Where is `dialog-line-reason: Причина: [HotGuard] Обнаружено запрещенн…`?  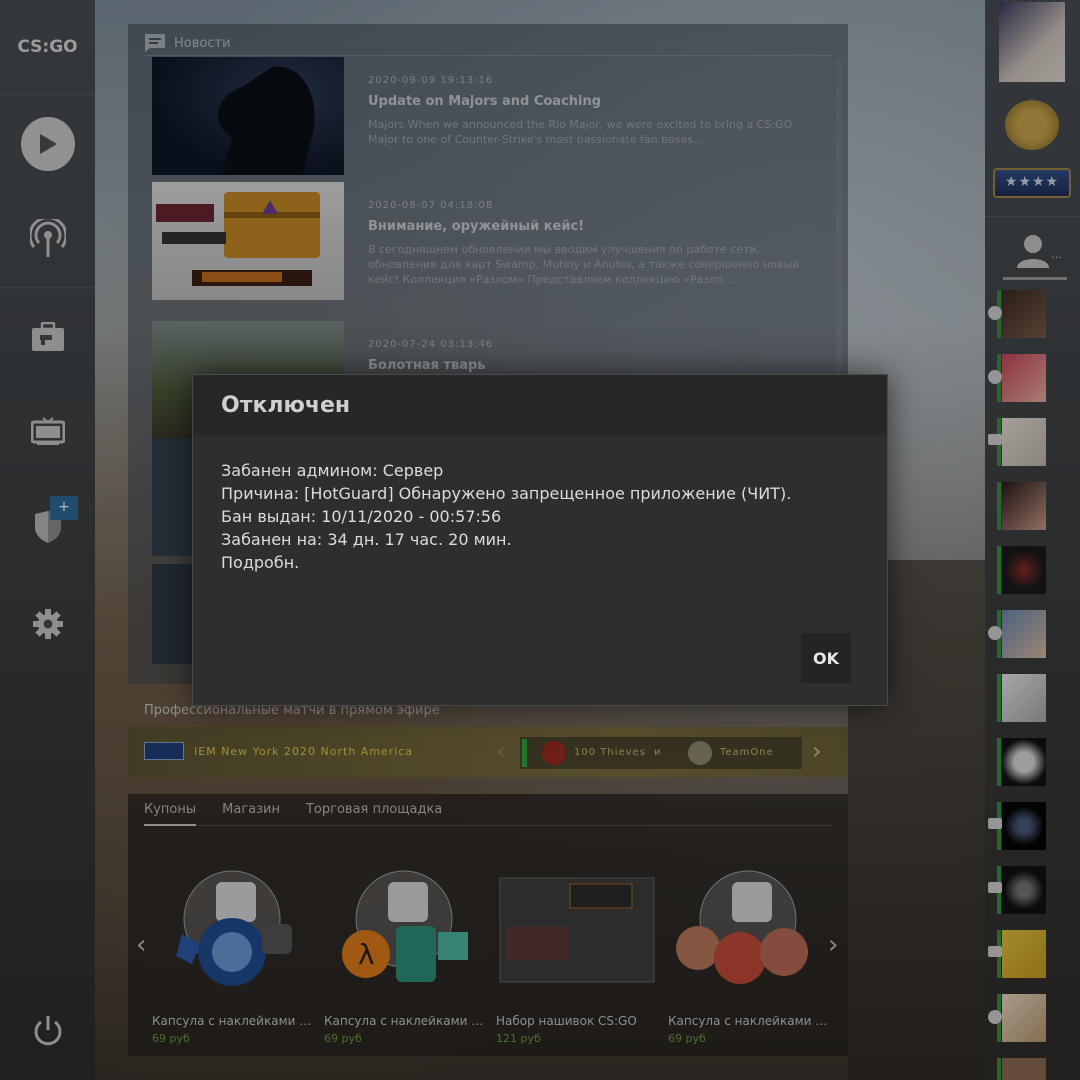 dialog-line-reason: Причина: [HotGuard] Обнаружено запрещенн… is located at coordinates (506, 493).